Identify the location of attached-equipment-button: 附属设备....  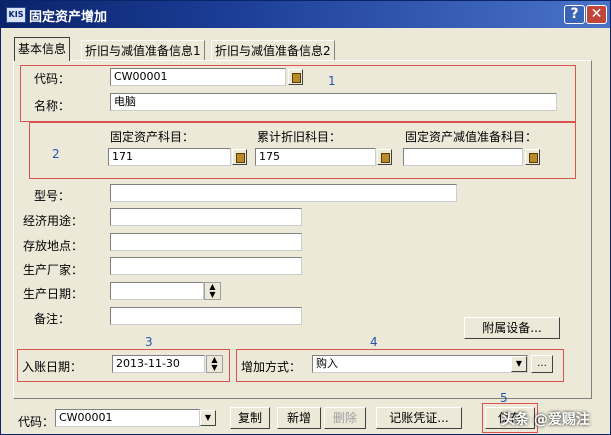
(512, 328).